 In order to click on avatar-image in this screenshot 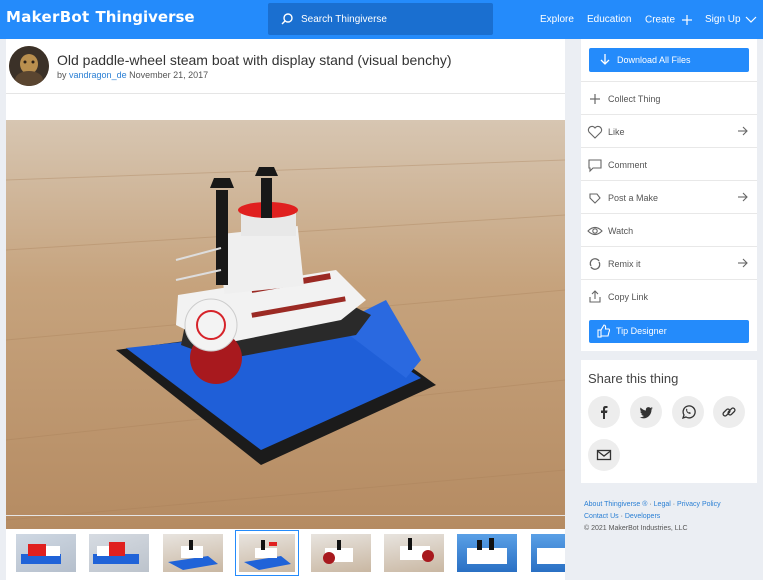, I will do `click(29, 66)`.